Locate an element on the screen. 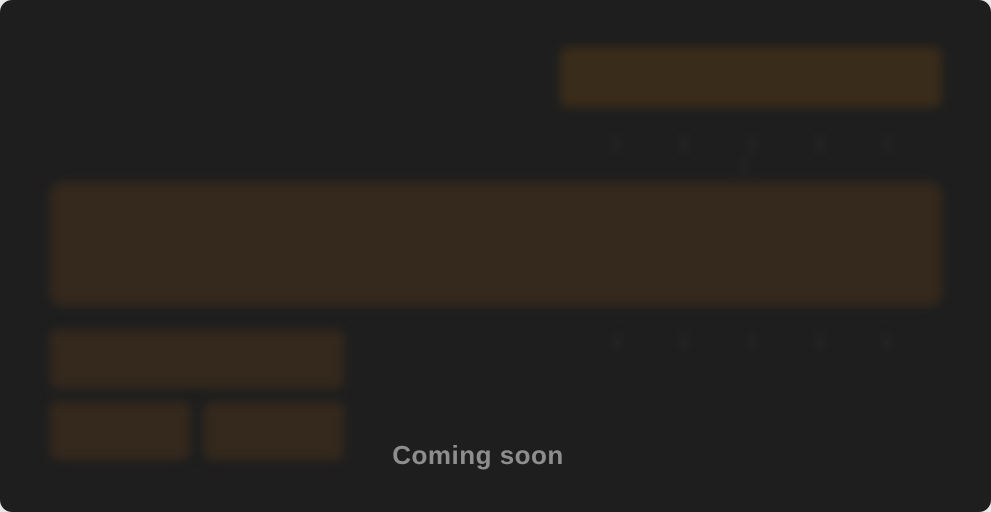 The width and height of the screenshot is (991, 512). coming-soon-label: Coming soon is located at coordinates (478, 455).